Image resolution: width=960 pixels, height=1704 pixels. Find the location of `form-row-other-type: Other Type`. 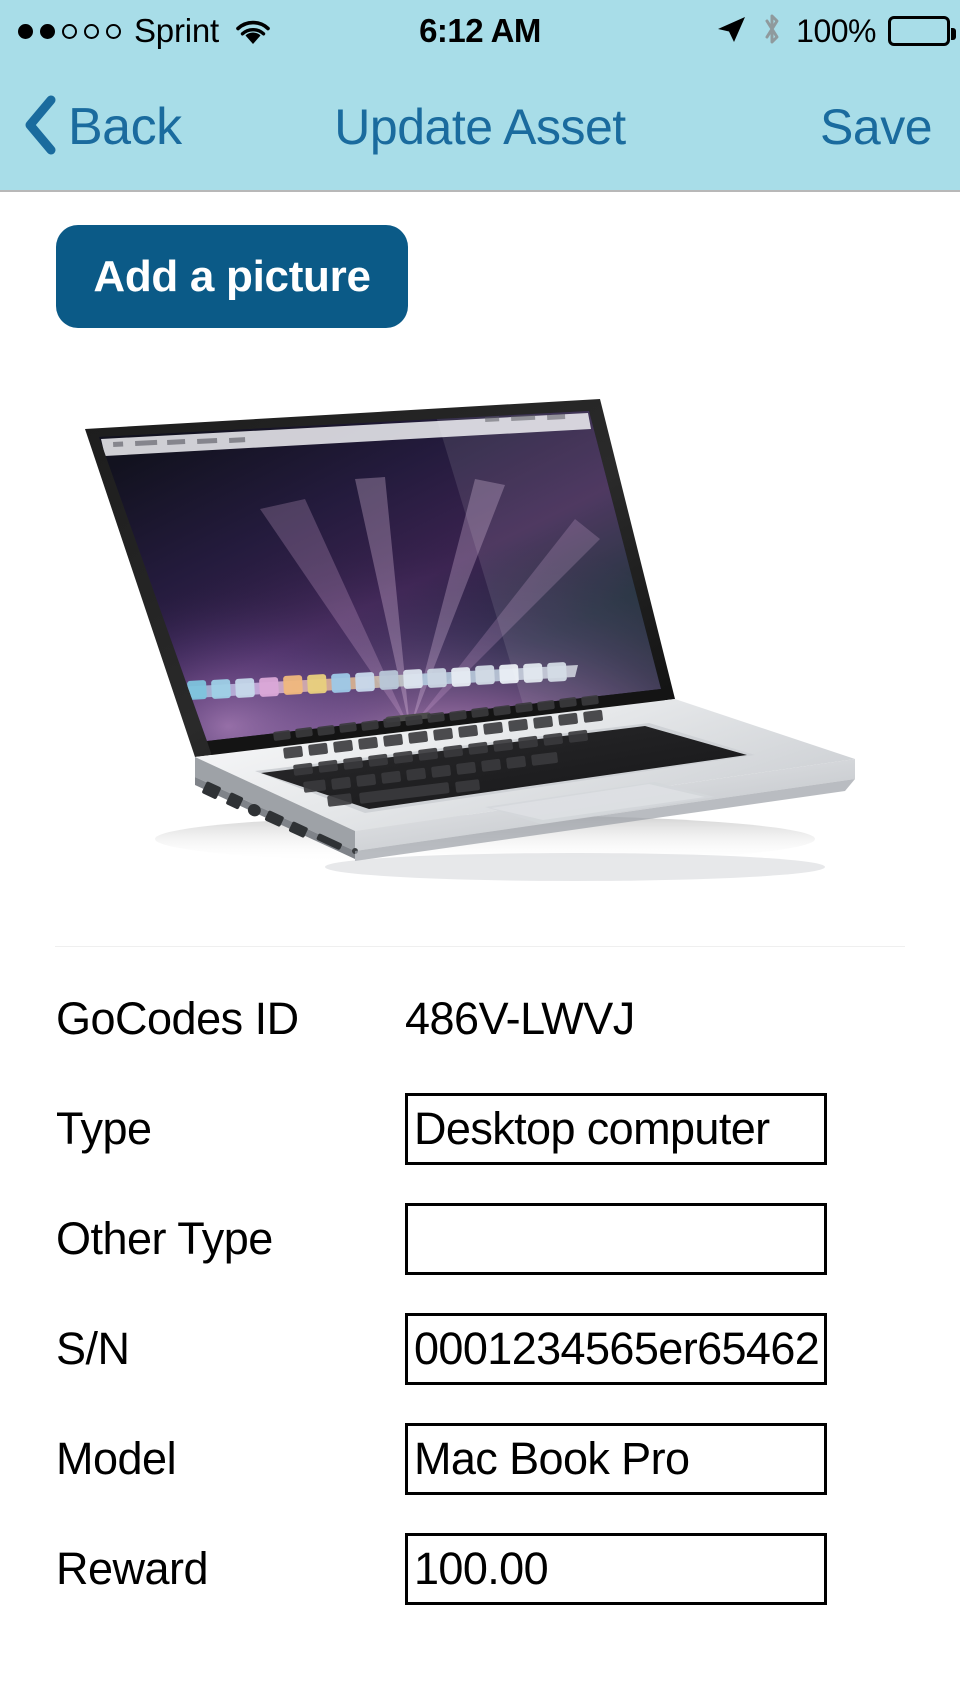

form-row-other-type: Other Type is located at coordinates (480, 1239).